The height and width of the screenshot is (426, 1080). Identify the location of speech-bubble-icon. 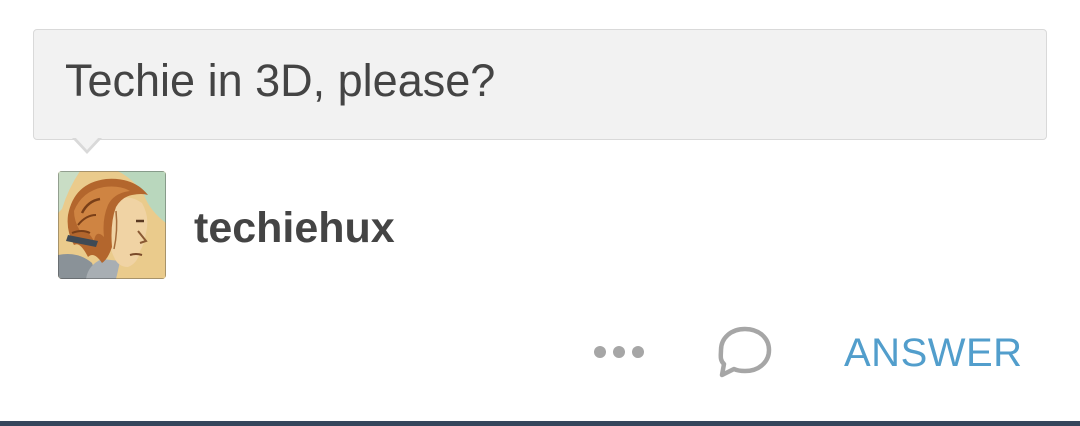
(745, 352).